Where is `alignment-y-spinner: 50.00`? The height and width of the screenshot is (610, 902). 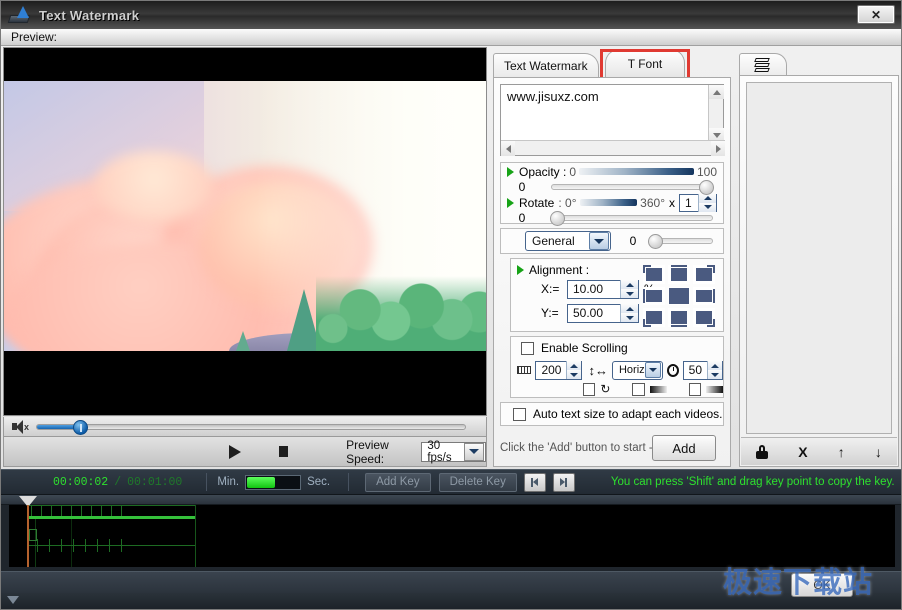
alignment-y-spinner: 50.00 is located at coordinates (603, 313).